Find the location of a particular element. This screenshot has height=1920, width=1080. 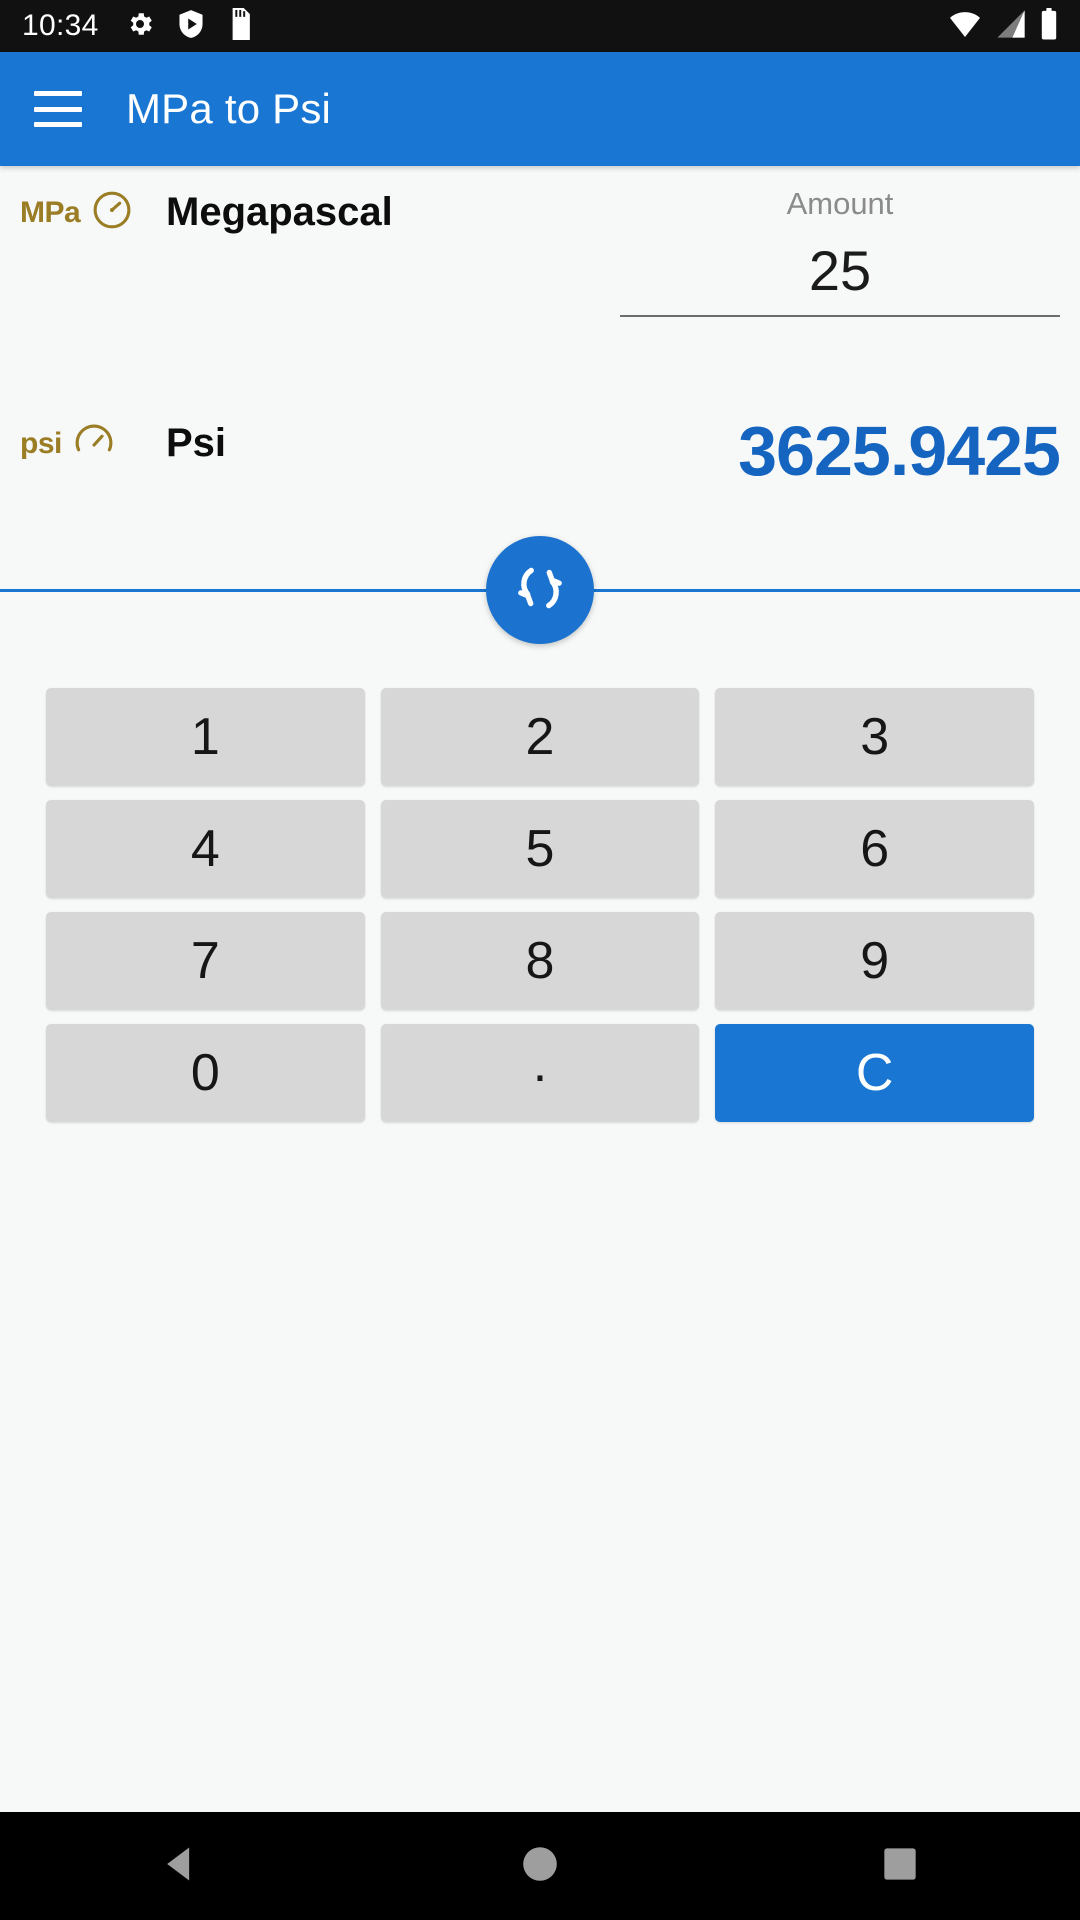

from-unit-identity: MPa Megapascal is located at coordinates (206, 212).